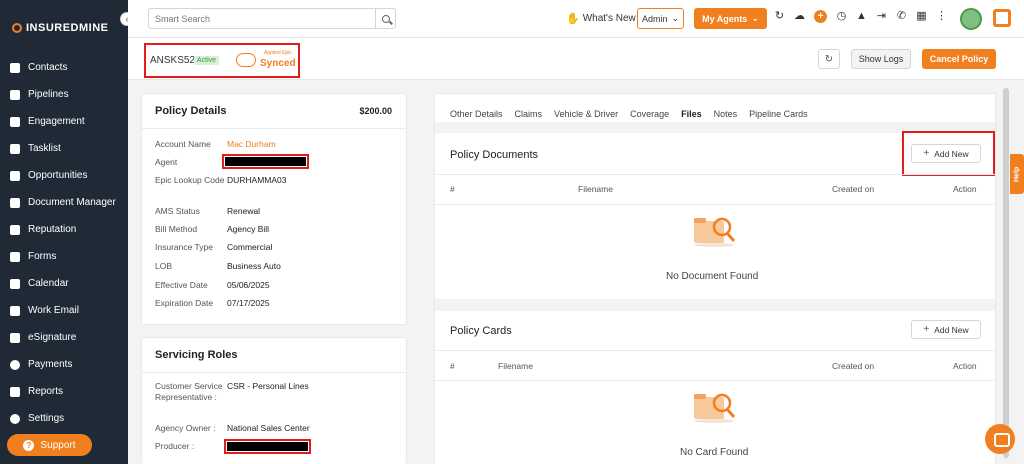  What do you see at coordinates (820, 16) in the screenshot?
I see `add-icon: +` at bounding box center [820, 16].